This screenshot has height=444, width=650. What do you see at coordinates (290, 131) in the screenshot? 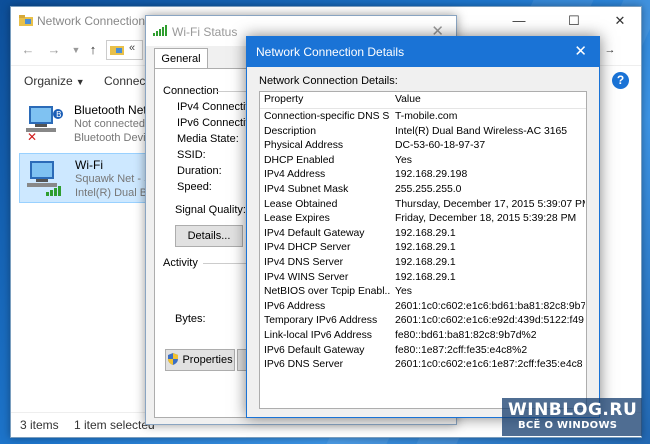
I see `row-property: Description` at bounding box center [290, 131].